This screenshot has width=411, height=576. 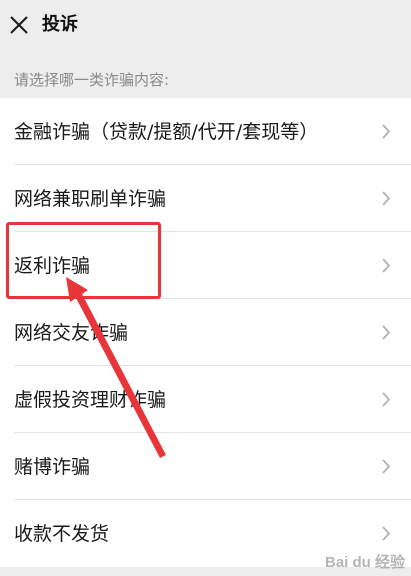 What do you see at coordinates (62, 533) in the screenshot?
I see `category-label: 收款不发货` at bounding box center [62, 533].